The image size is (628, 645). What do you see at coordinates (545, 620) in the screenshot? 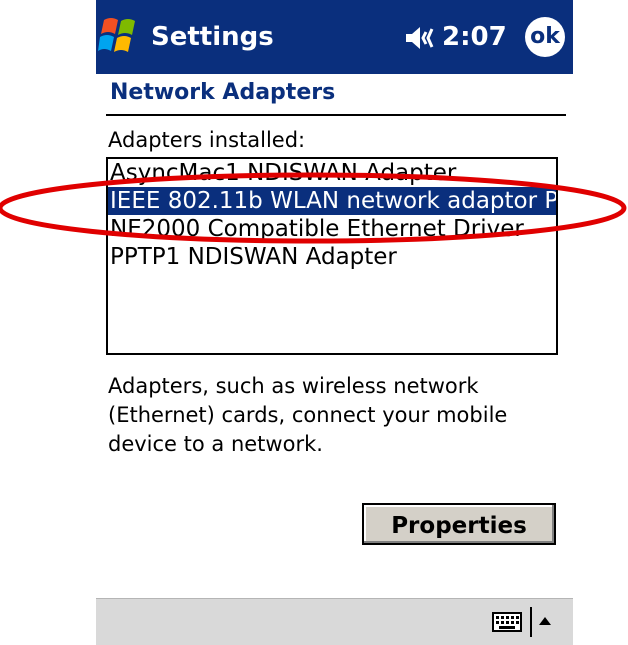
I see `up-arrow-icon` at bounding box center [545, 620].